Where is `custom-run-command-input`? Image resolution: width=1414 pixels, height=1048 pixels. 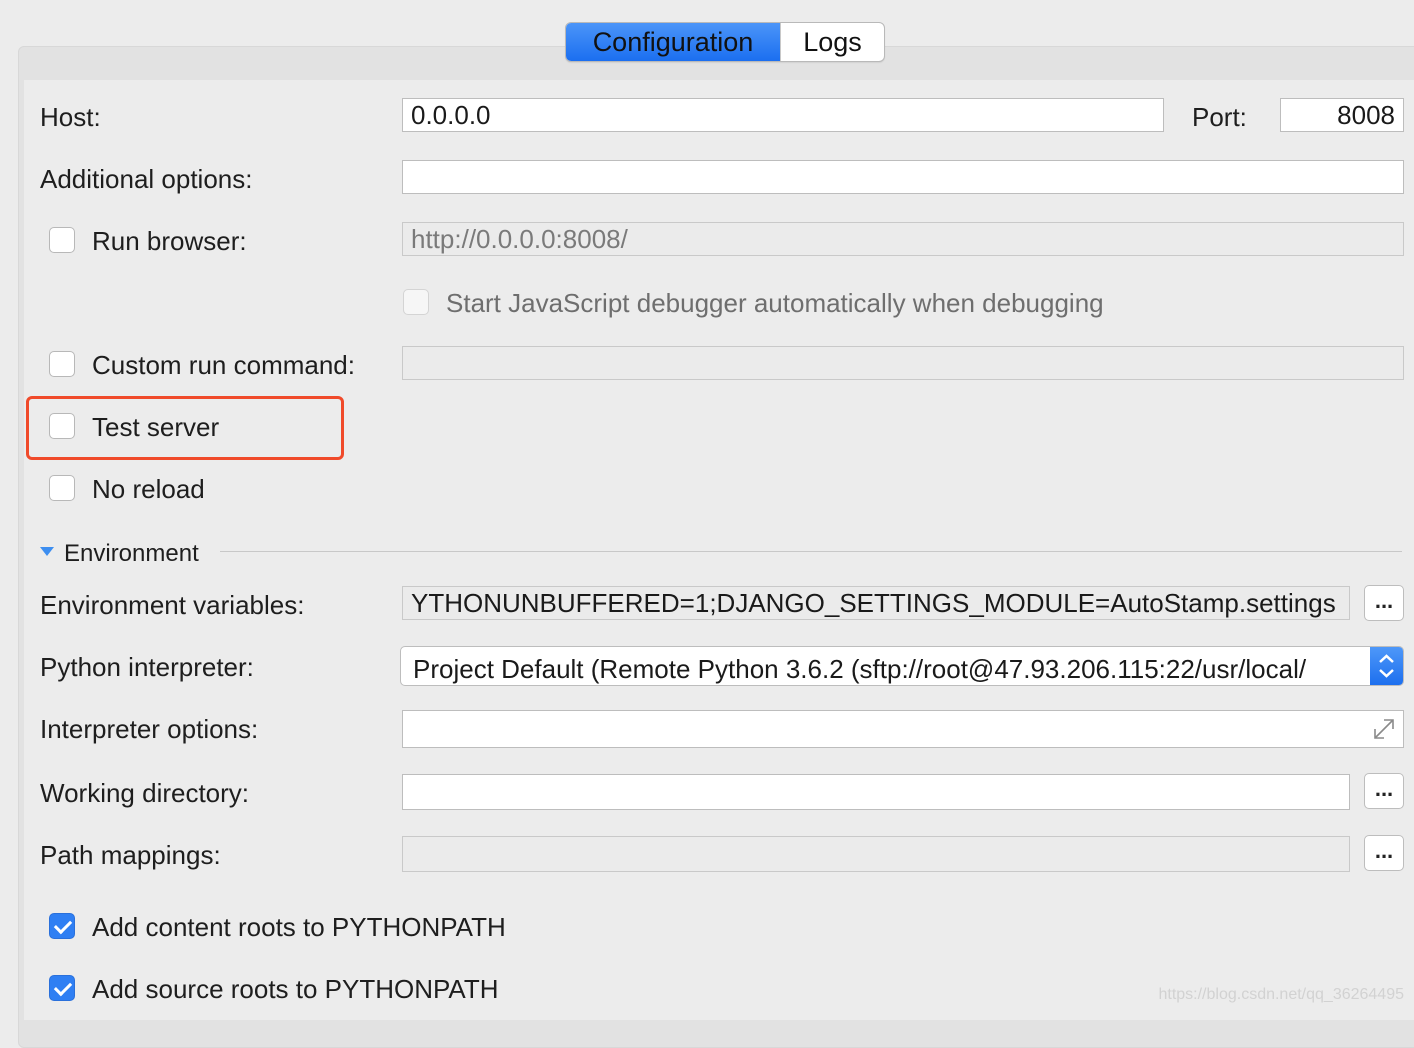
custom-run-command-input is located at coordinates (903, 363).